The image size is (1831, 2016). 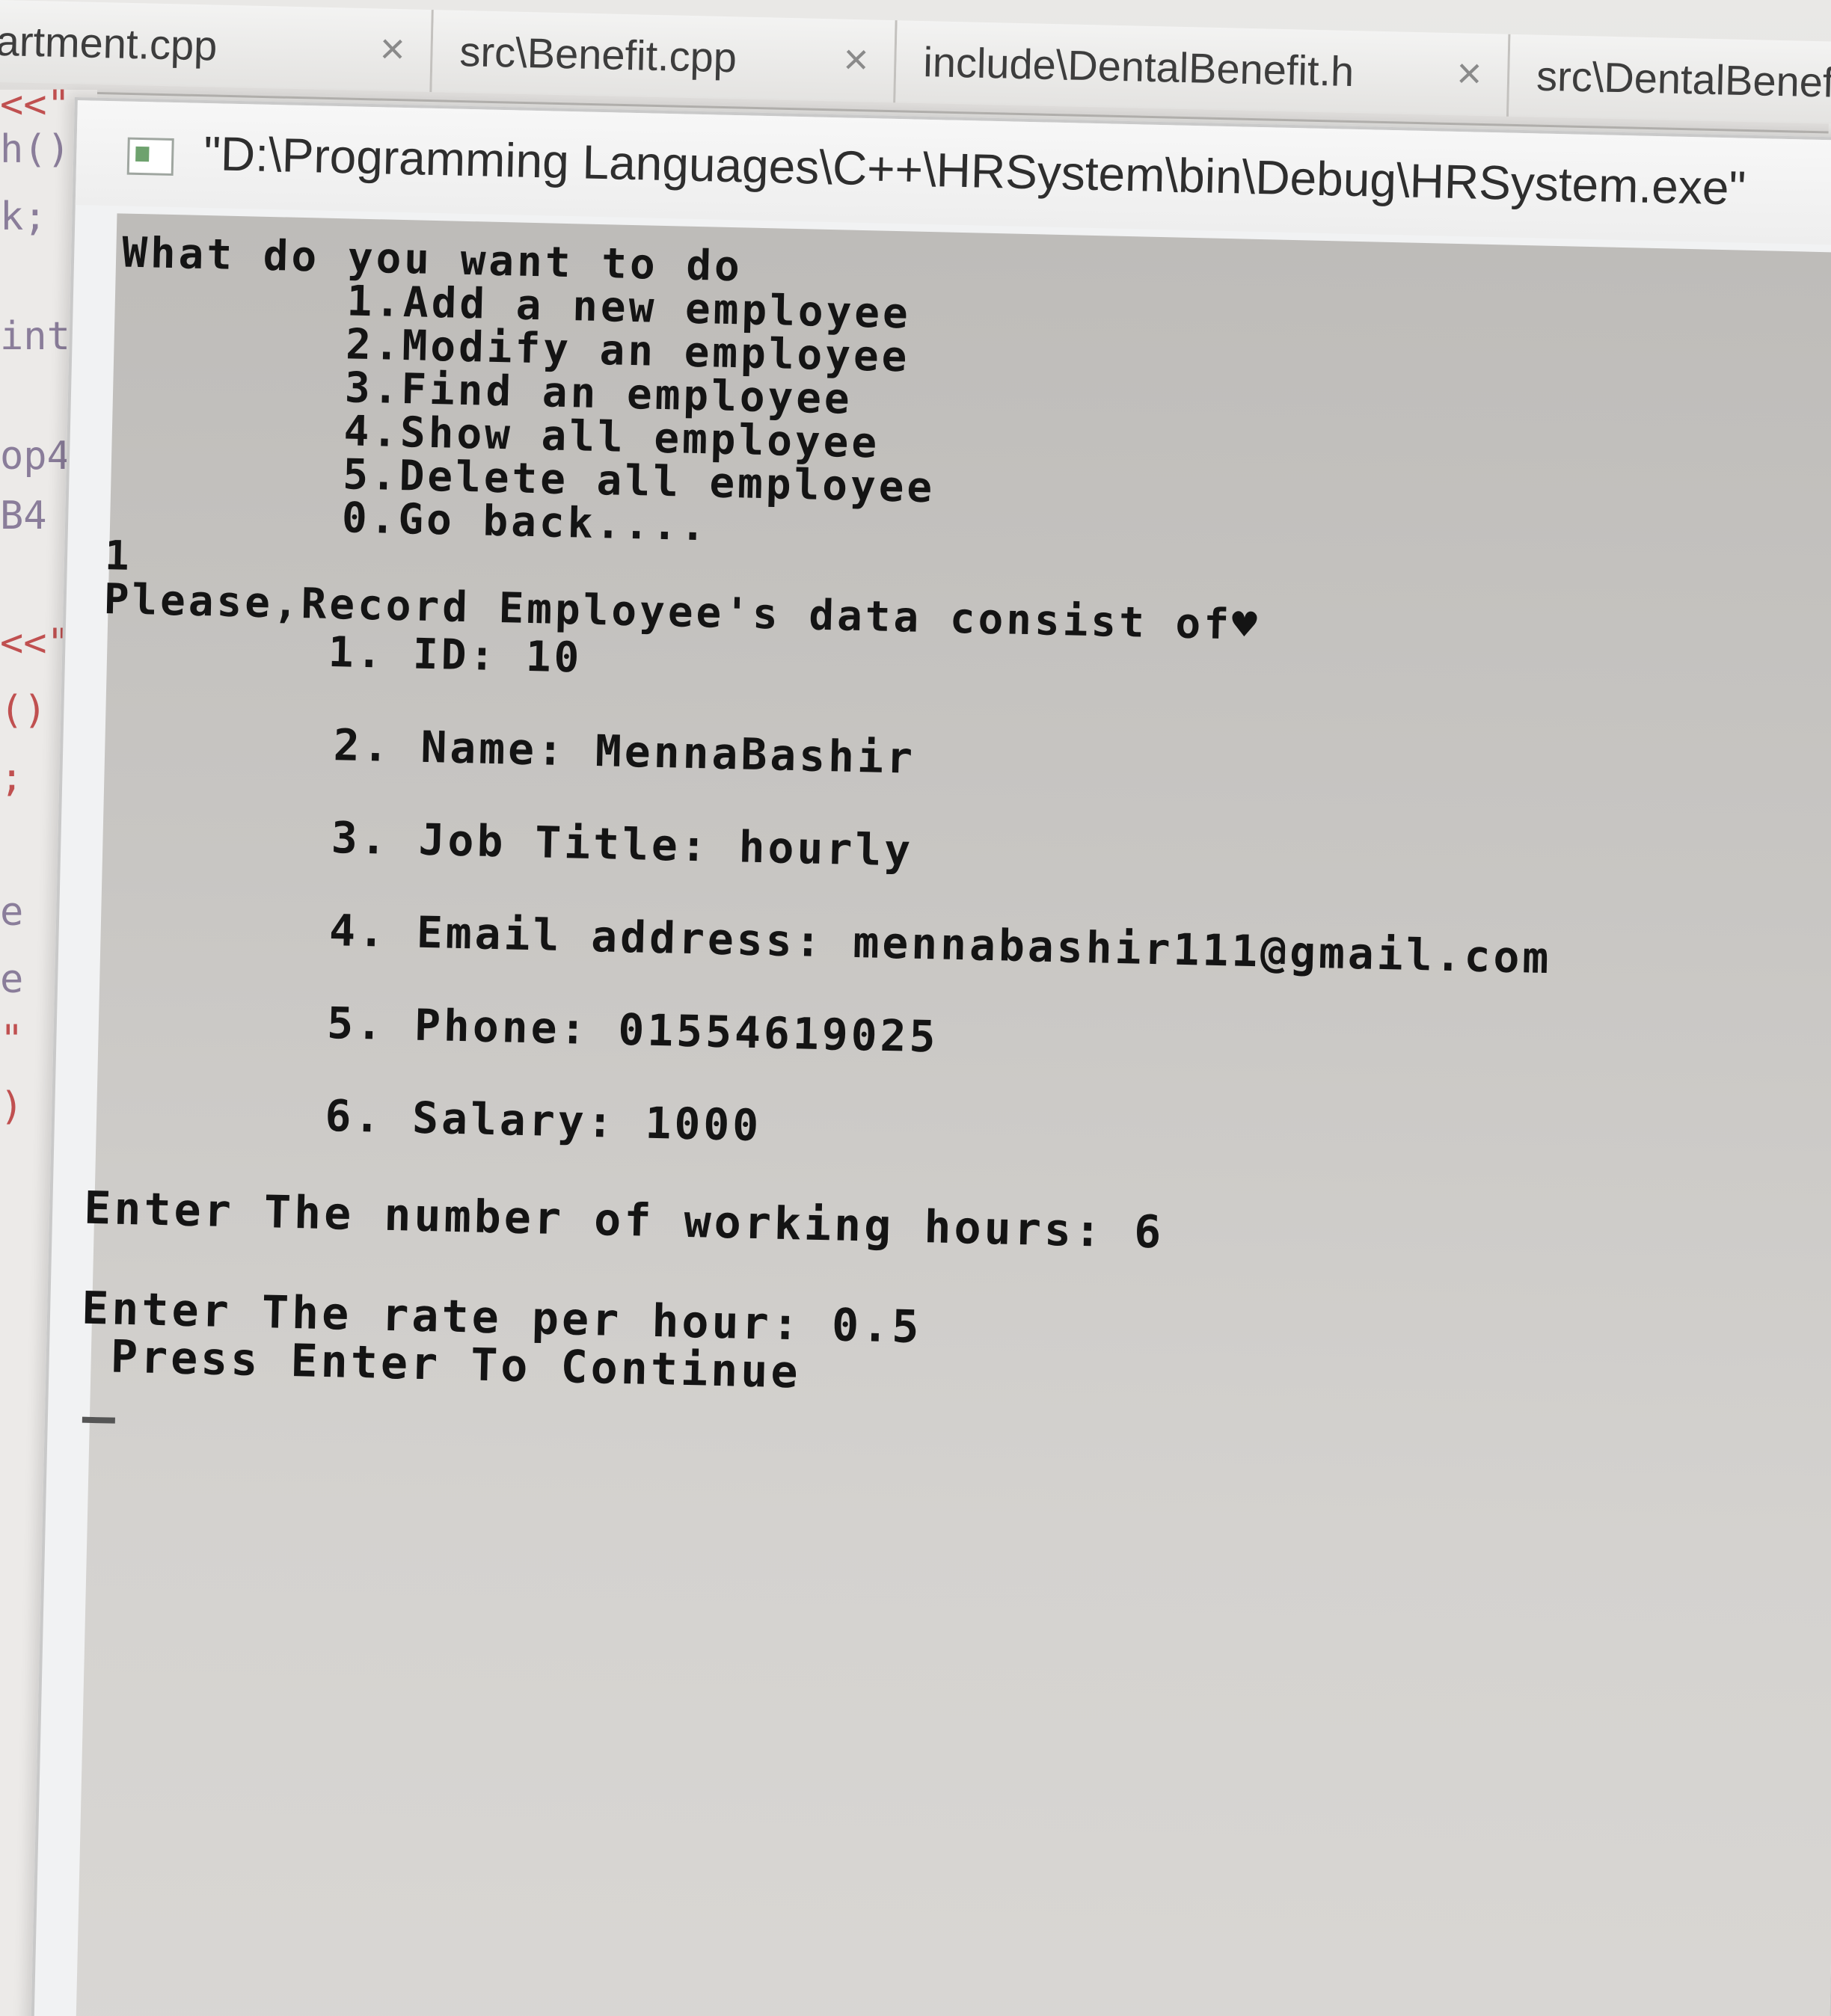 I want to click on field-name: 2. Name: MennaBashir, so click(x=507, y=749).